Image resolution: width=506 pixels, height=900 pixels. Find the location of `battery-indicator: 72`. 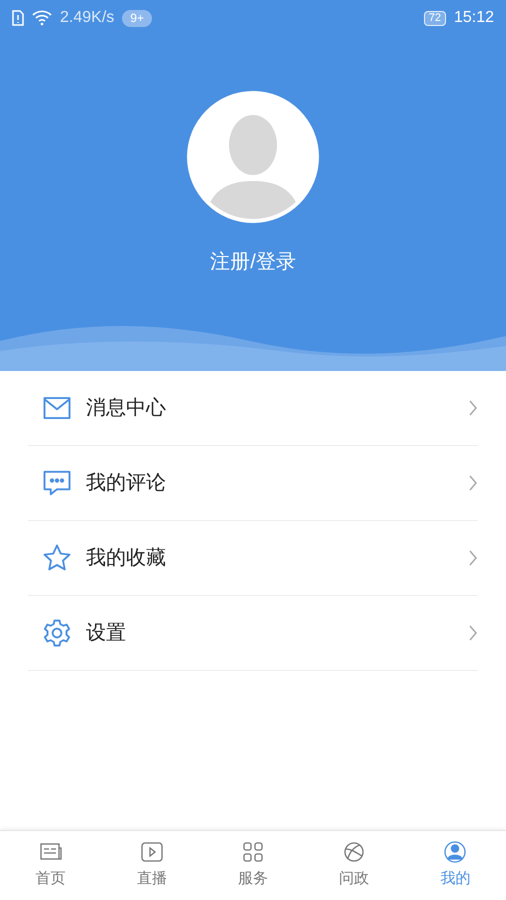

battery-indicator: 72 is located at coordinates (435, 18).